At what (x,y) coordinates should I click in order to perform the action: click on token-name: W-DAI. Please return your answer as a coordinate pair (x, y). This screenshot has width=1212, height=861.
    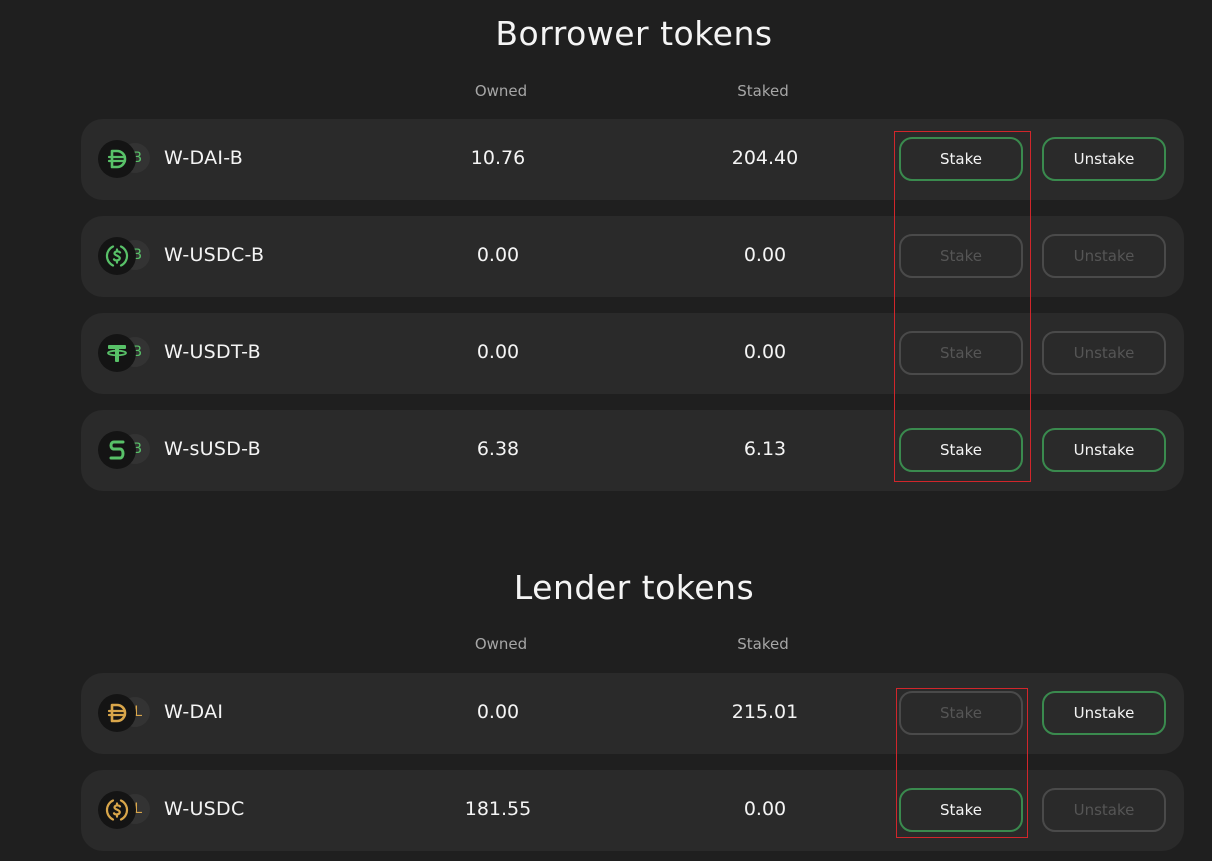
    Looking at the image, I should click on (194, 712).